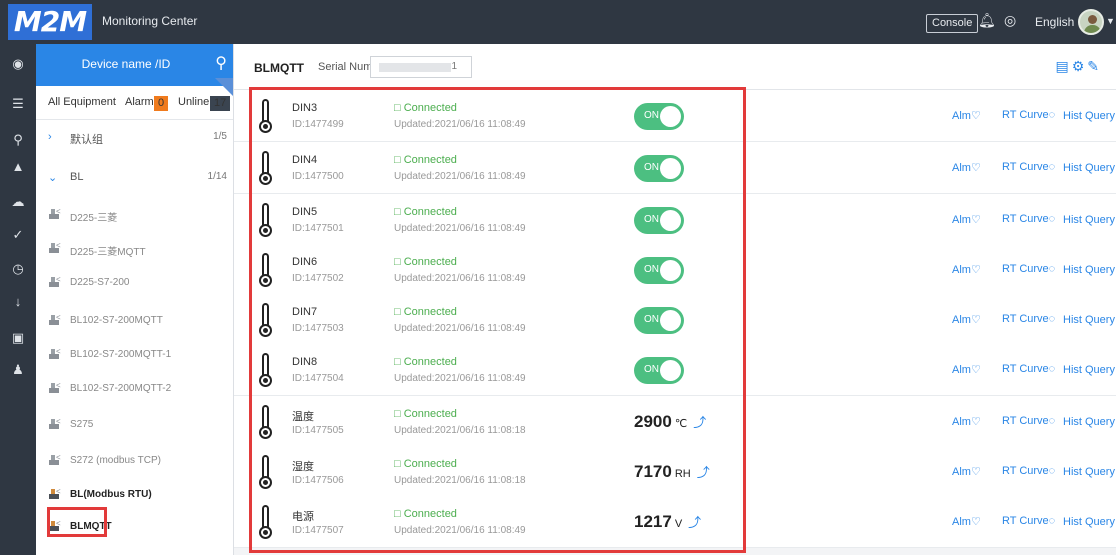  Describe the element at coordinates (134, 389) in the screenshot. I see `tree-device: < BL102-S7-200MQTT-2` at that location.